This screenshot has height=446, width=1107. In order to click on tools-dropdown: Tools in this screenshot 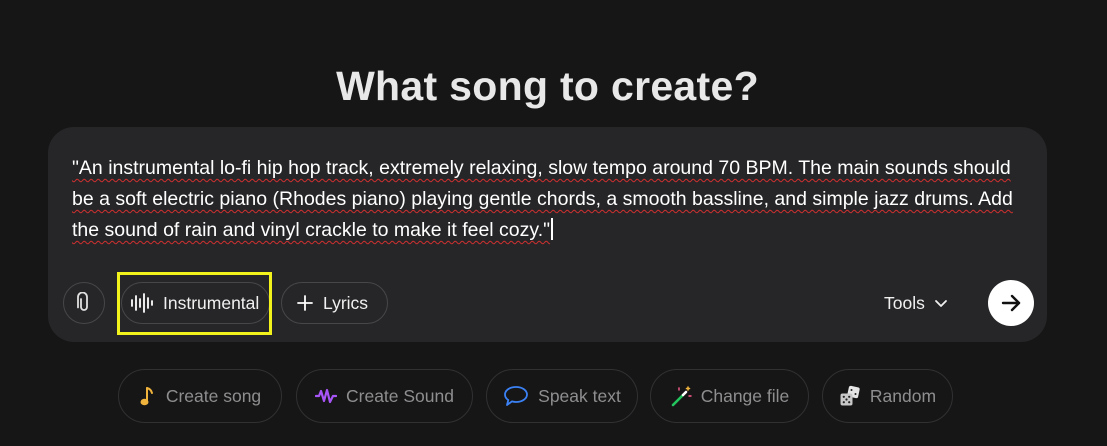, I will do `click(916, 303)`.